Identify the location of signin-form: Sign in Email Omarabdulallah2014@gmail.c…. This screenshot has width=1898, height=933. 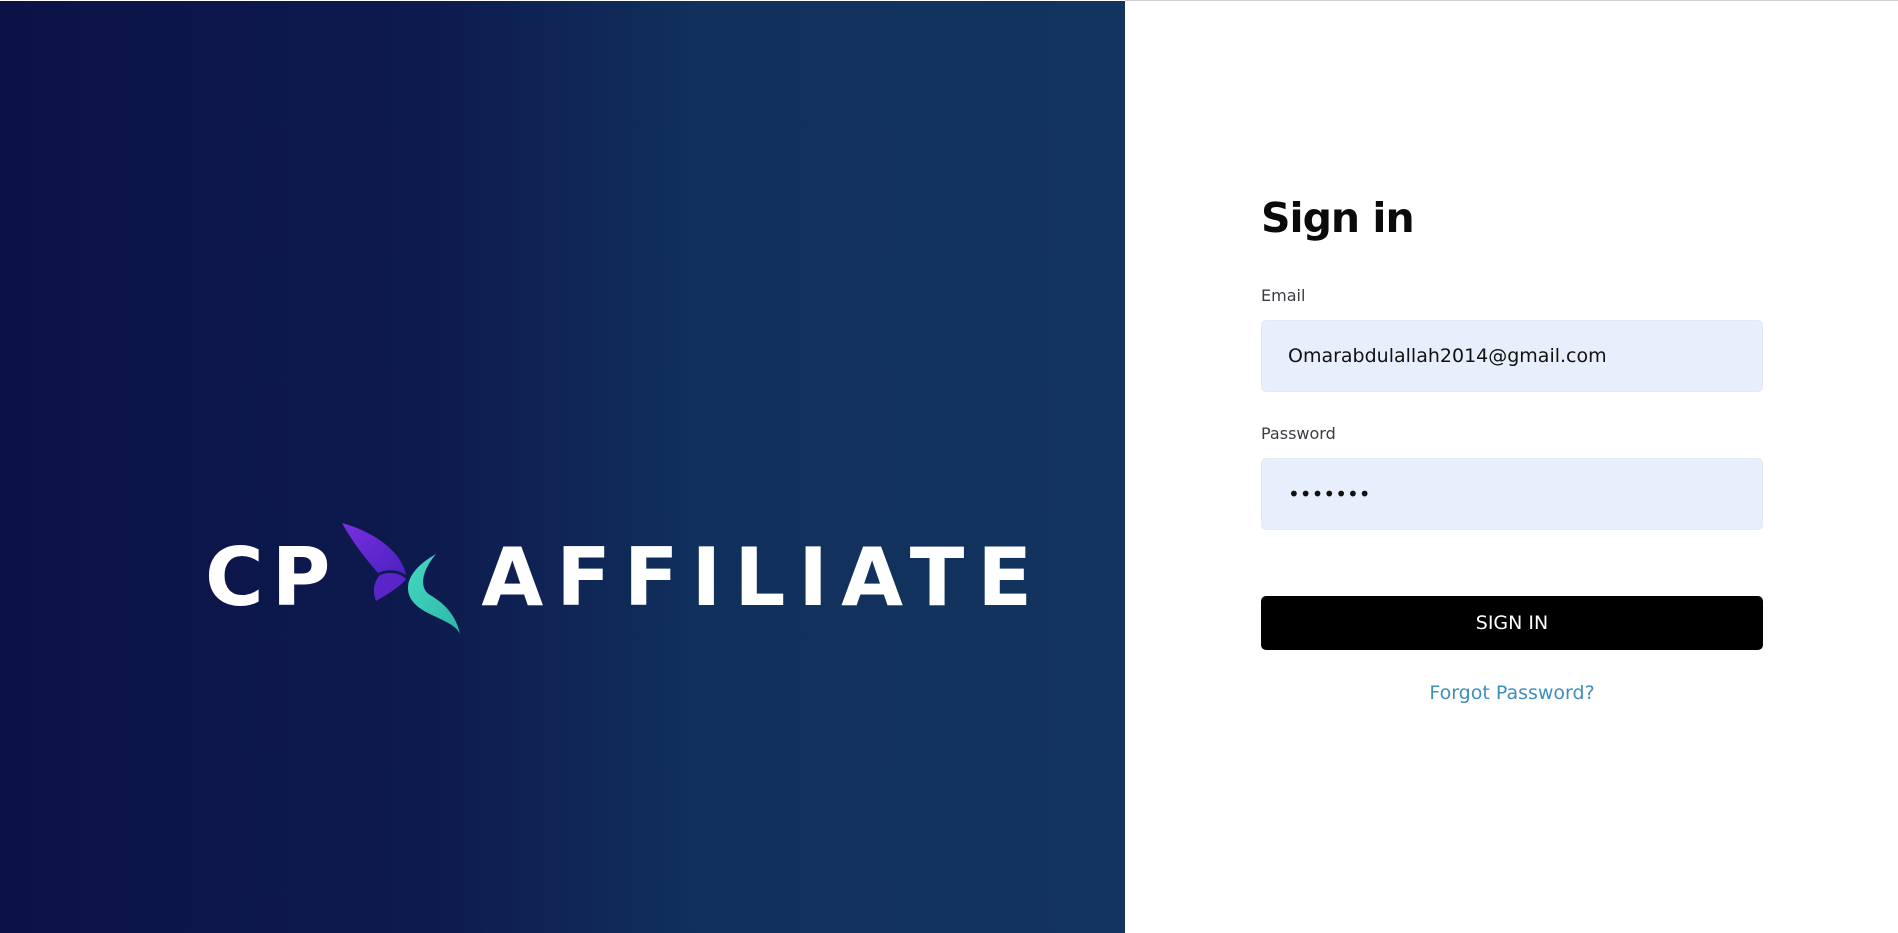
(1512, 447).